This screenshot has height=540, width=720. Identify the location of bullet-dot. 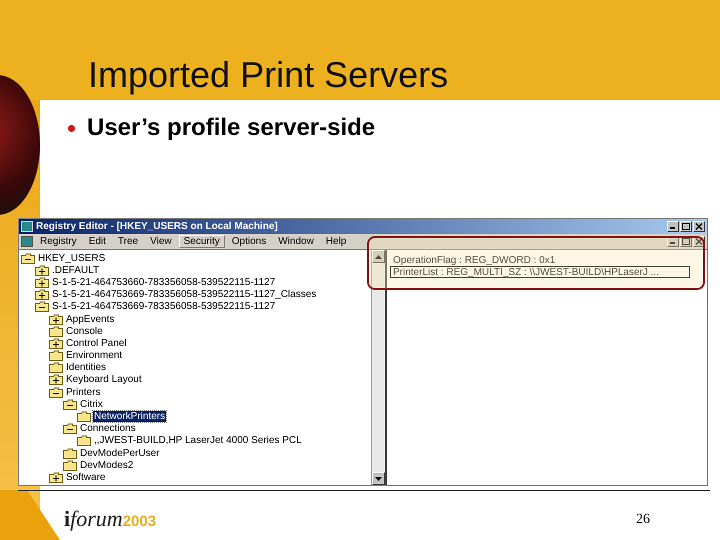
(71, 128).